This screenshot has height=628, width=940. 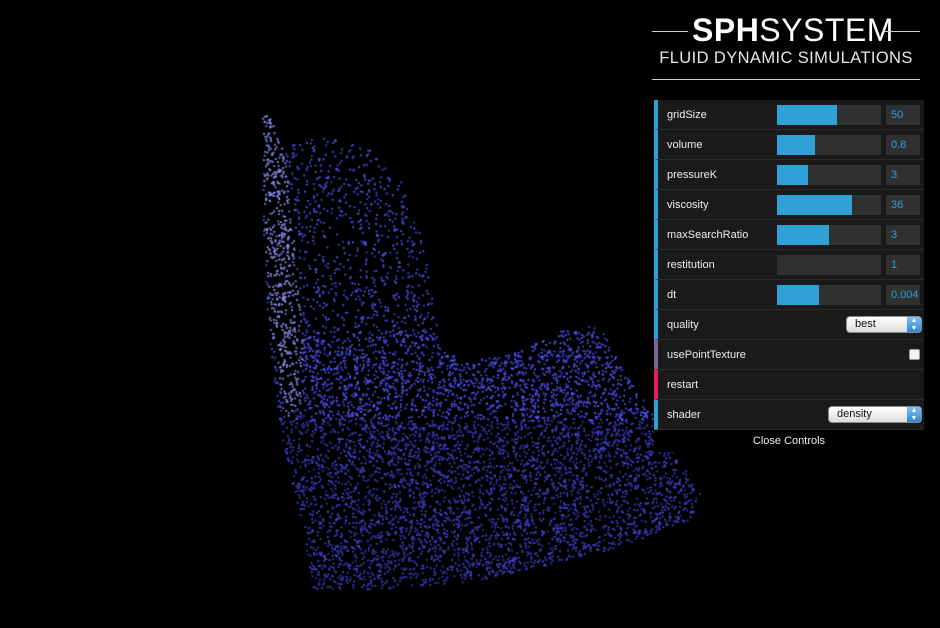 What do you see at coordinates (903, 115) in the screenshot?
I see `gridsize-input: 50` at bounding box center [903, 115].